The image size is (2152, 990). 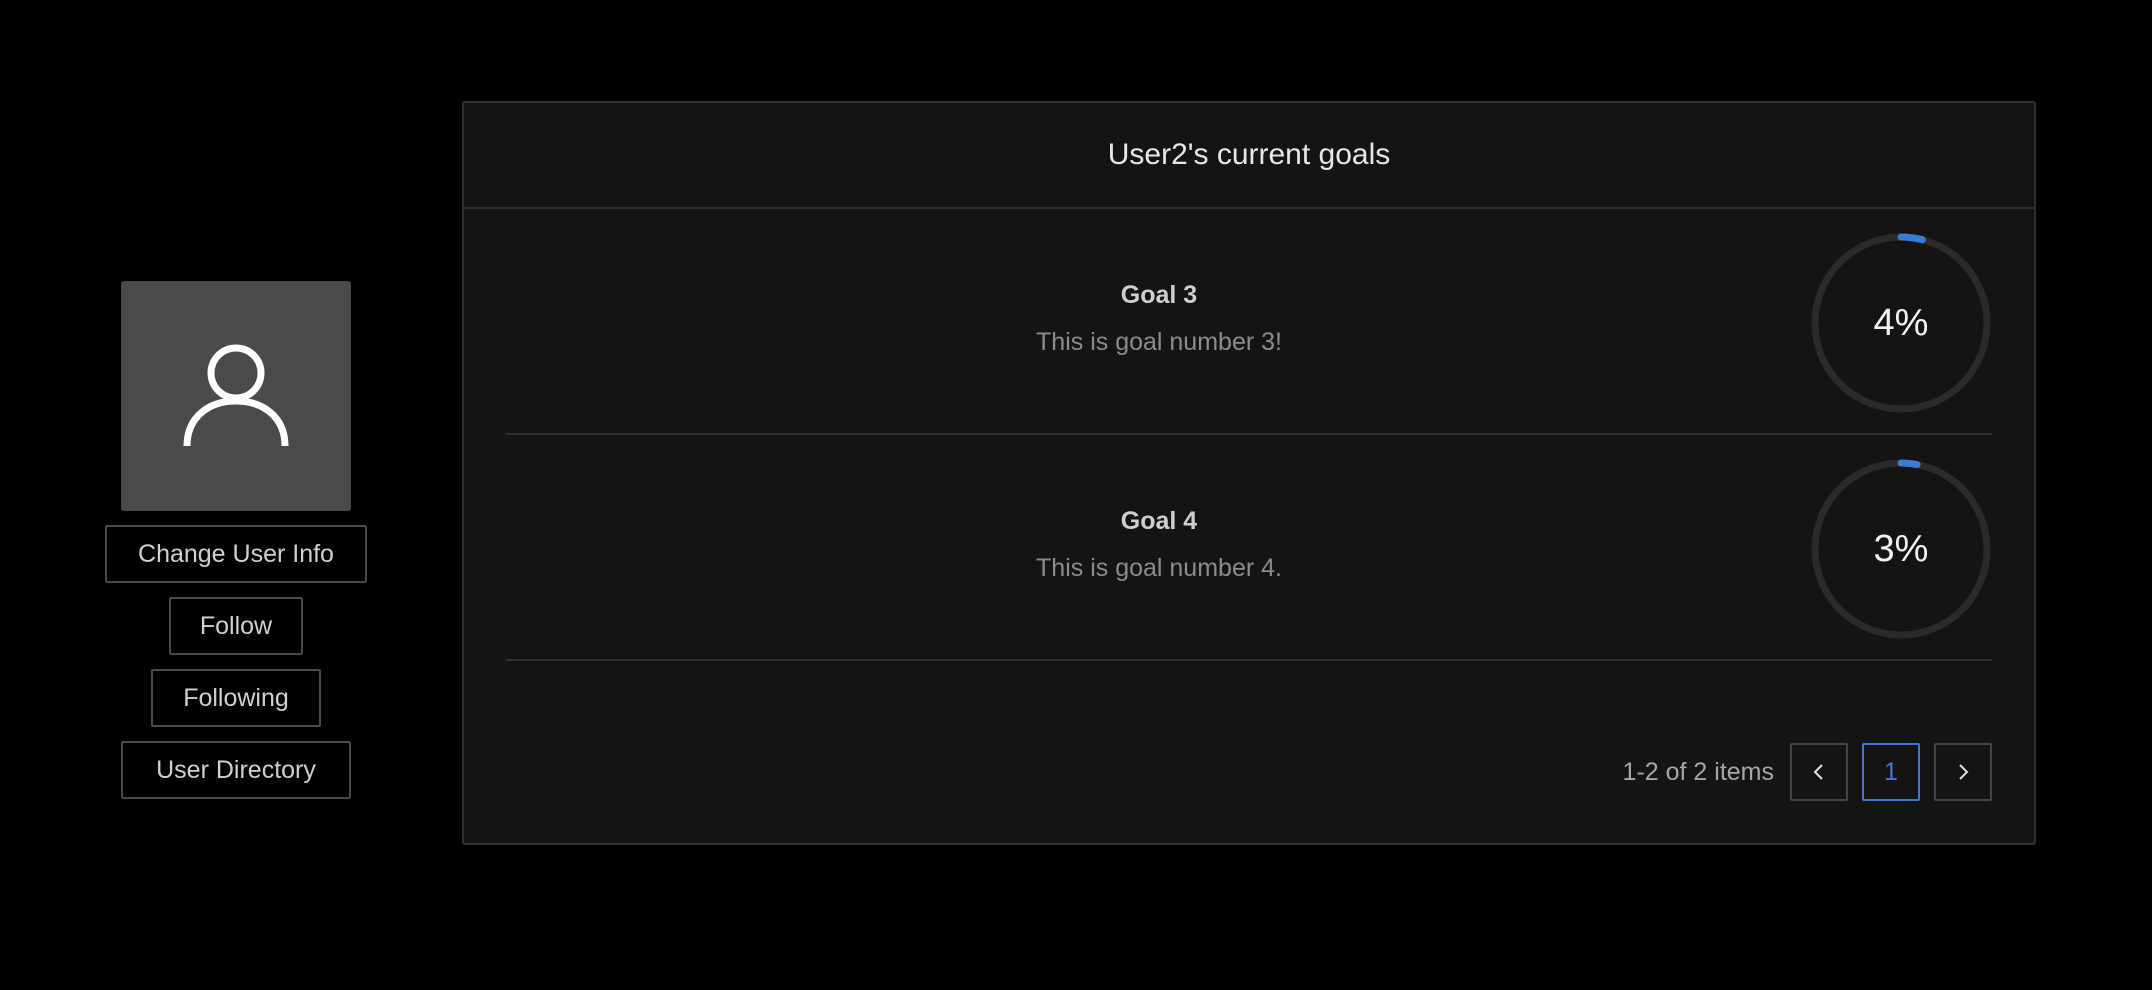 I want to click on goal-text: Goal 4 This is goal number 4., so click(x=1249, y=545).